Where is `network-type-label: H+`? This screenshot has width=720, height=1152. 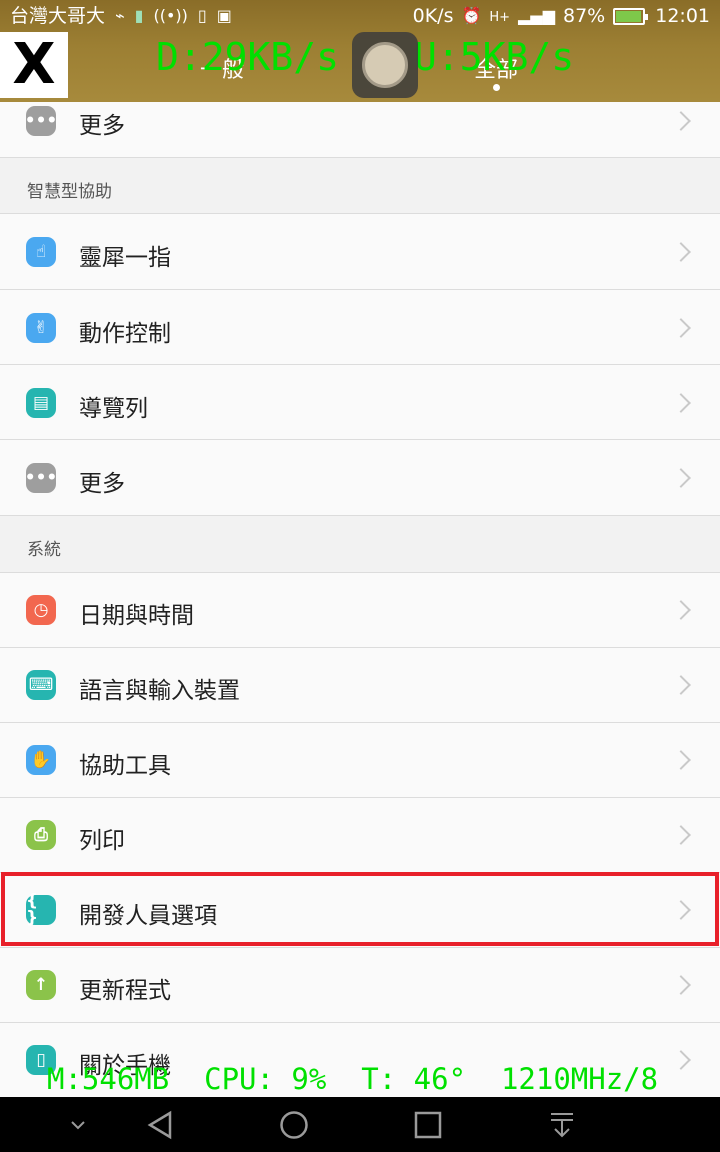 network-type-label: H+ is located at coordinates (500, 17).